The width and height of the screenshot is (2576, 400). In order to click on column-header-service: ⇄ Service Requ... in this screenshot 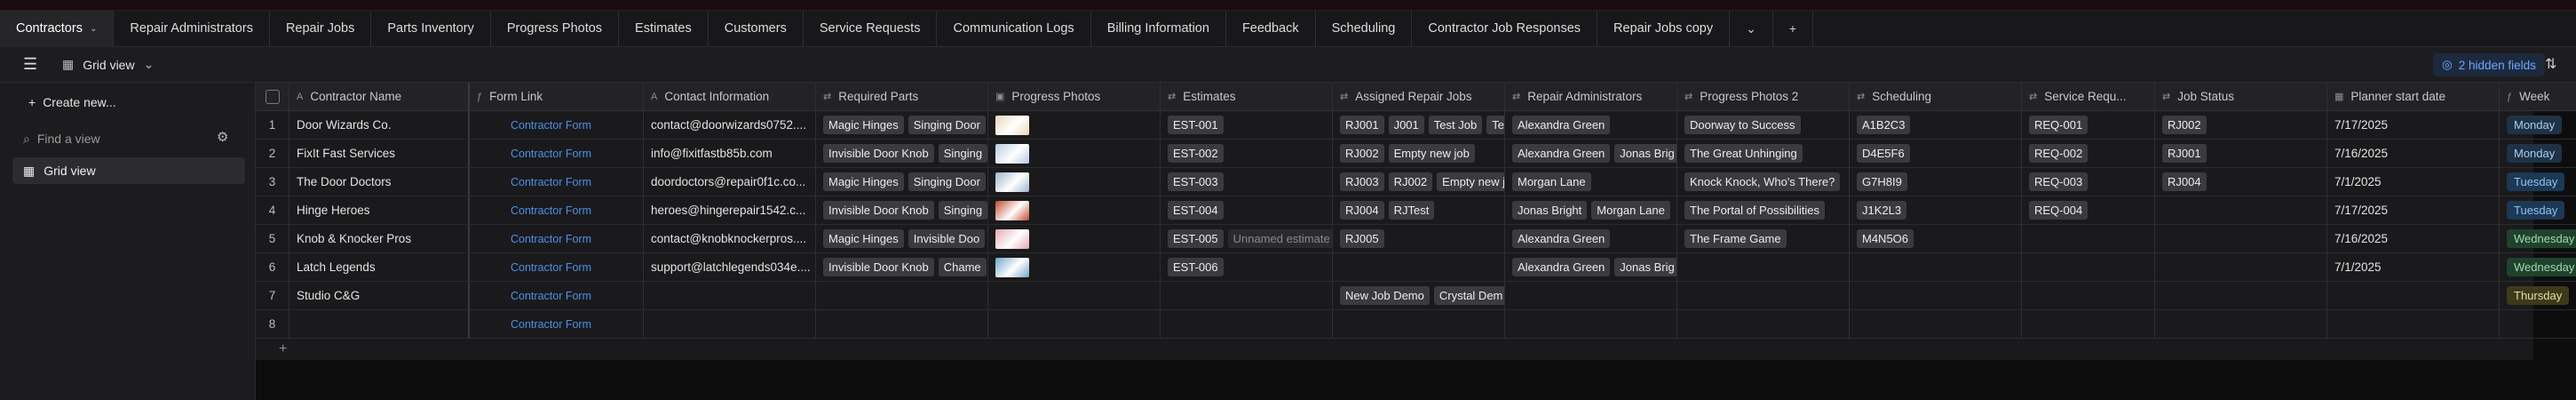, I will do `click(2088, 96)`.